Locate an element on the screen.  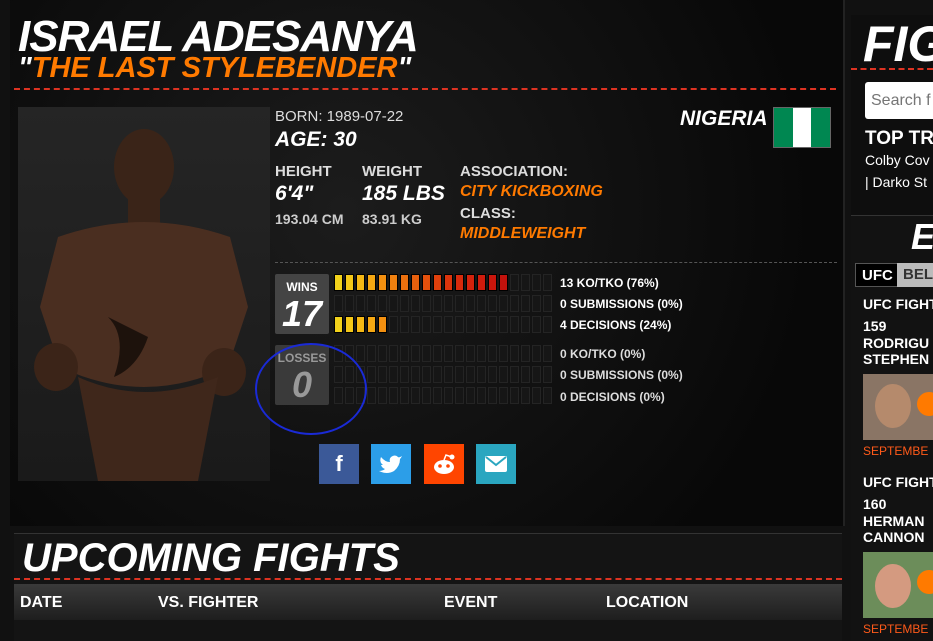
col-location: LOCATION is located at coordinates (647, 602).